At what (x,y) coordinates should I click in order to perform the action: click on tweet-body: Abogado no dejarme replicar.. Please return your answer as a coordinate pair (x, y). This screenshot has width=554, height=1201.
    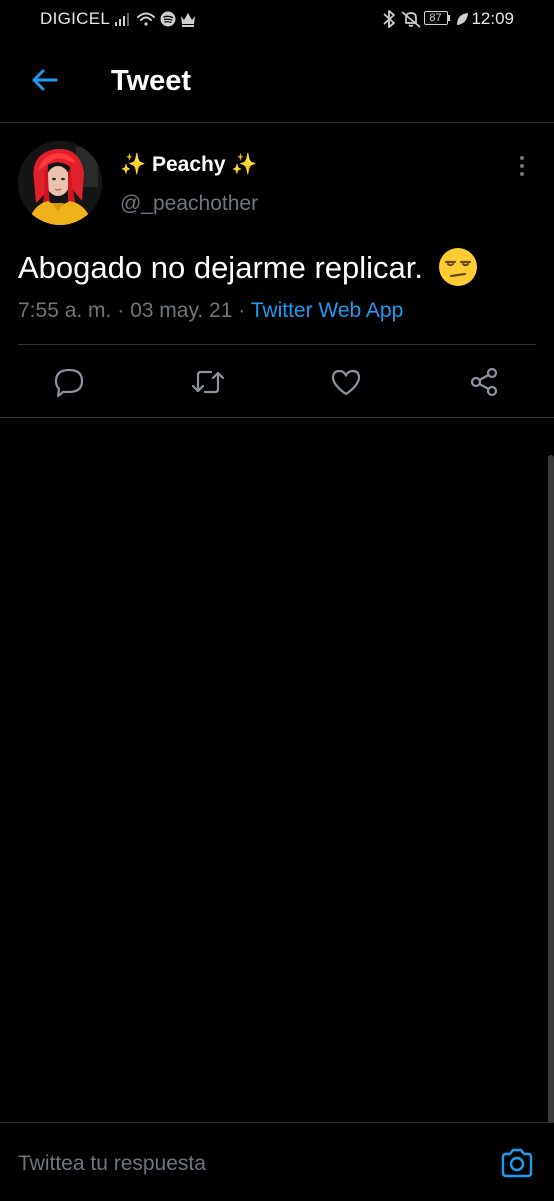
    Looking at the image, I should click on (220, 267).